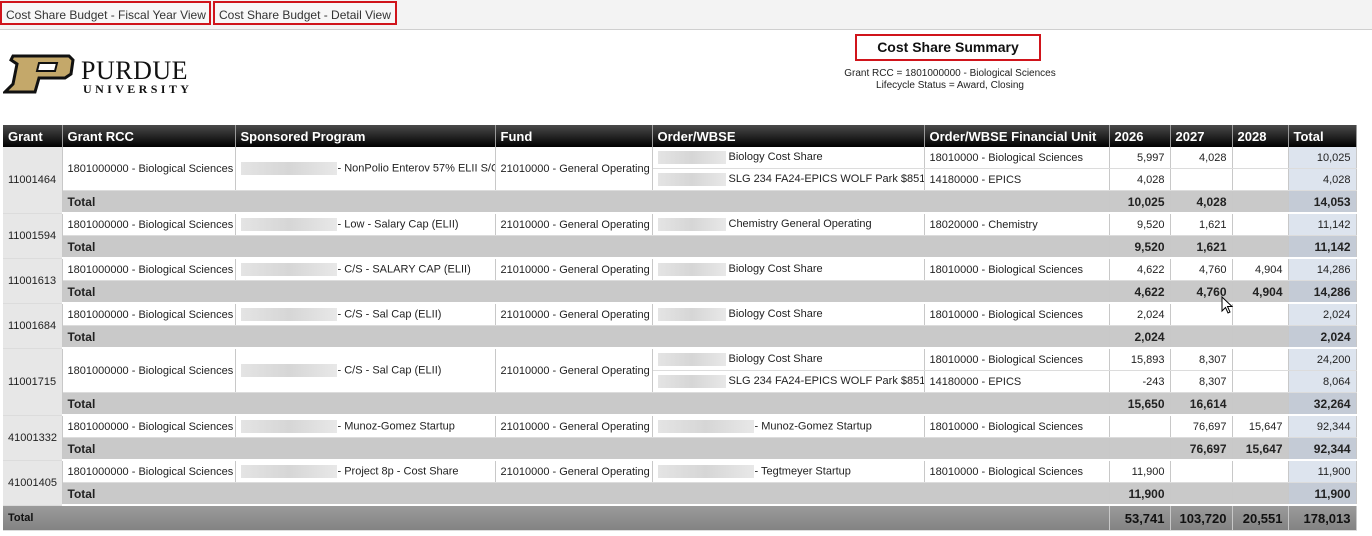 The height and width of the screenshot is (536, 1372). I want to click on order-wbse-cell: - Munoz-Gomez Startup, so click(788, 426).